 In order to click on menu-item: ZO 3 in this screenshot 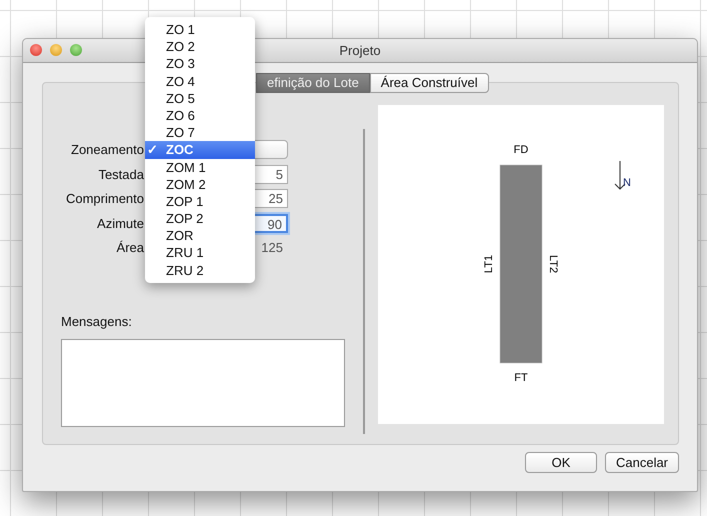, I will do `click(200, 64)`.